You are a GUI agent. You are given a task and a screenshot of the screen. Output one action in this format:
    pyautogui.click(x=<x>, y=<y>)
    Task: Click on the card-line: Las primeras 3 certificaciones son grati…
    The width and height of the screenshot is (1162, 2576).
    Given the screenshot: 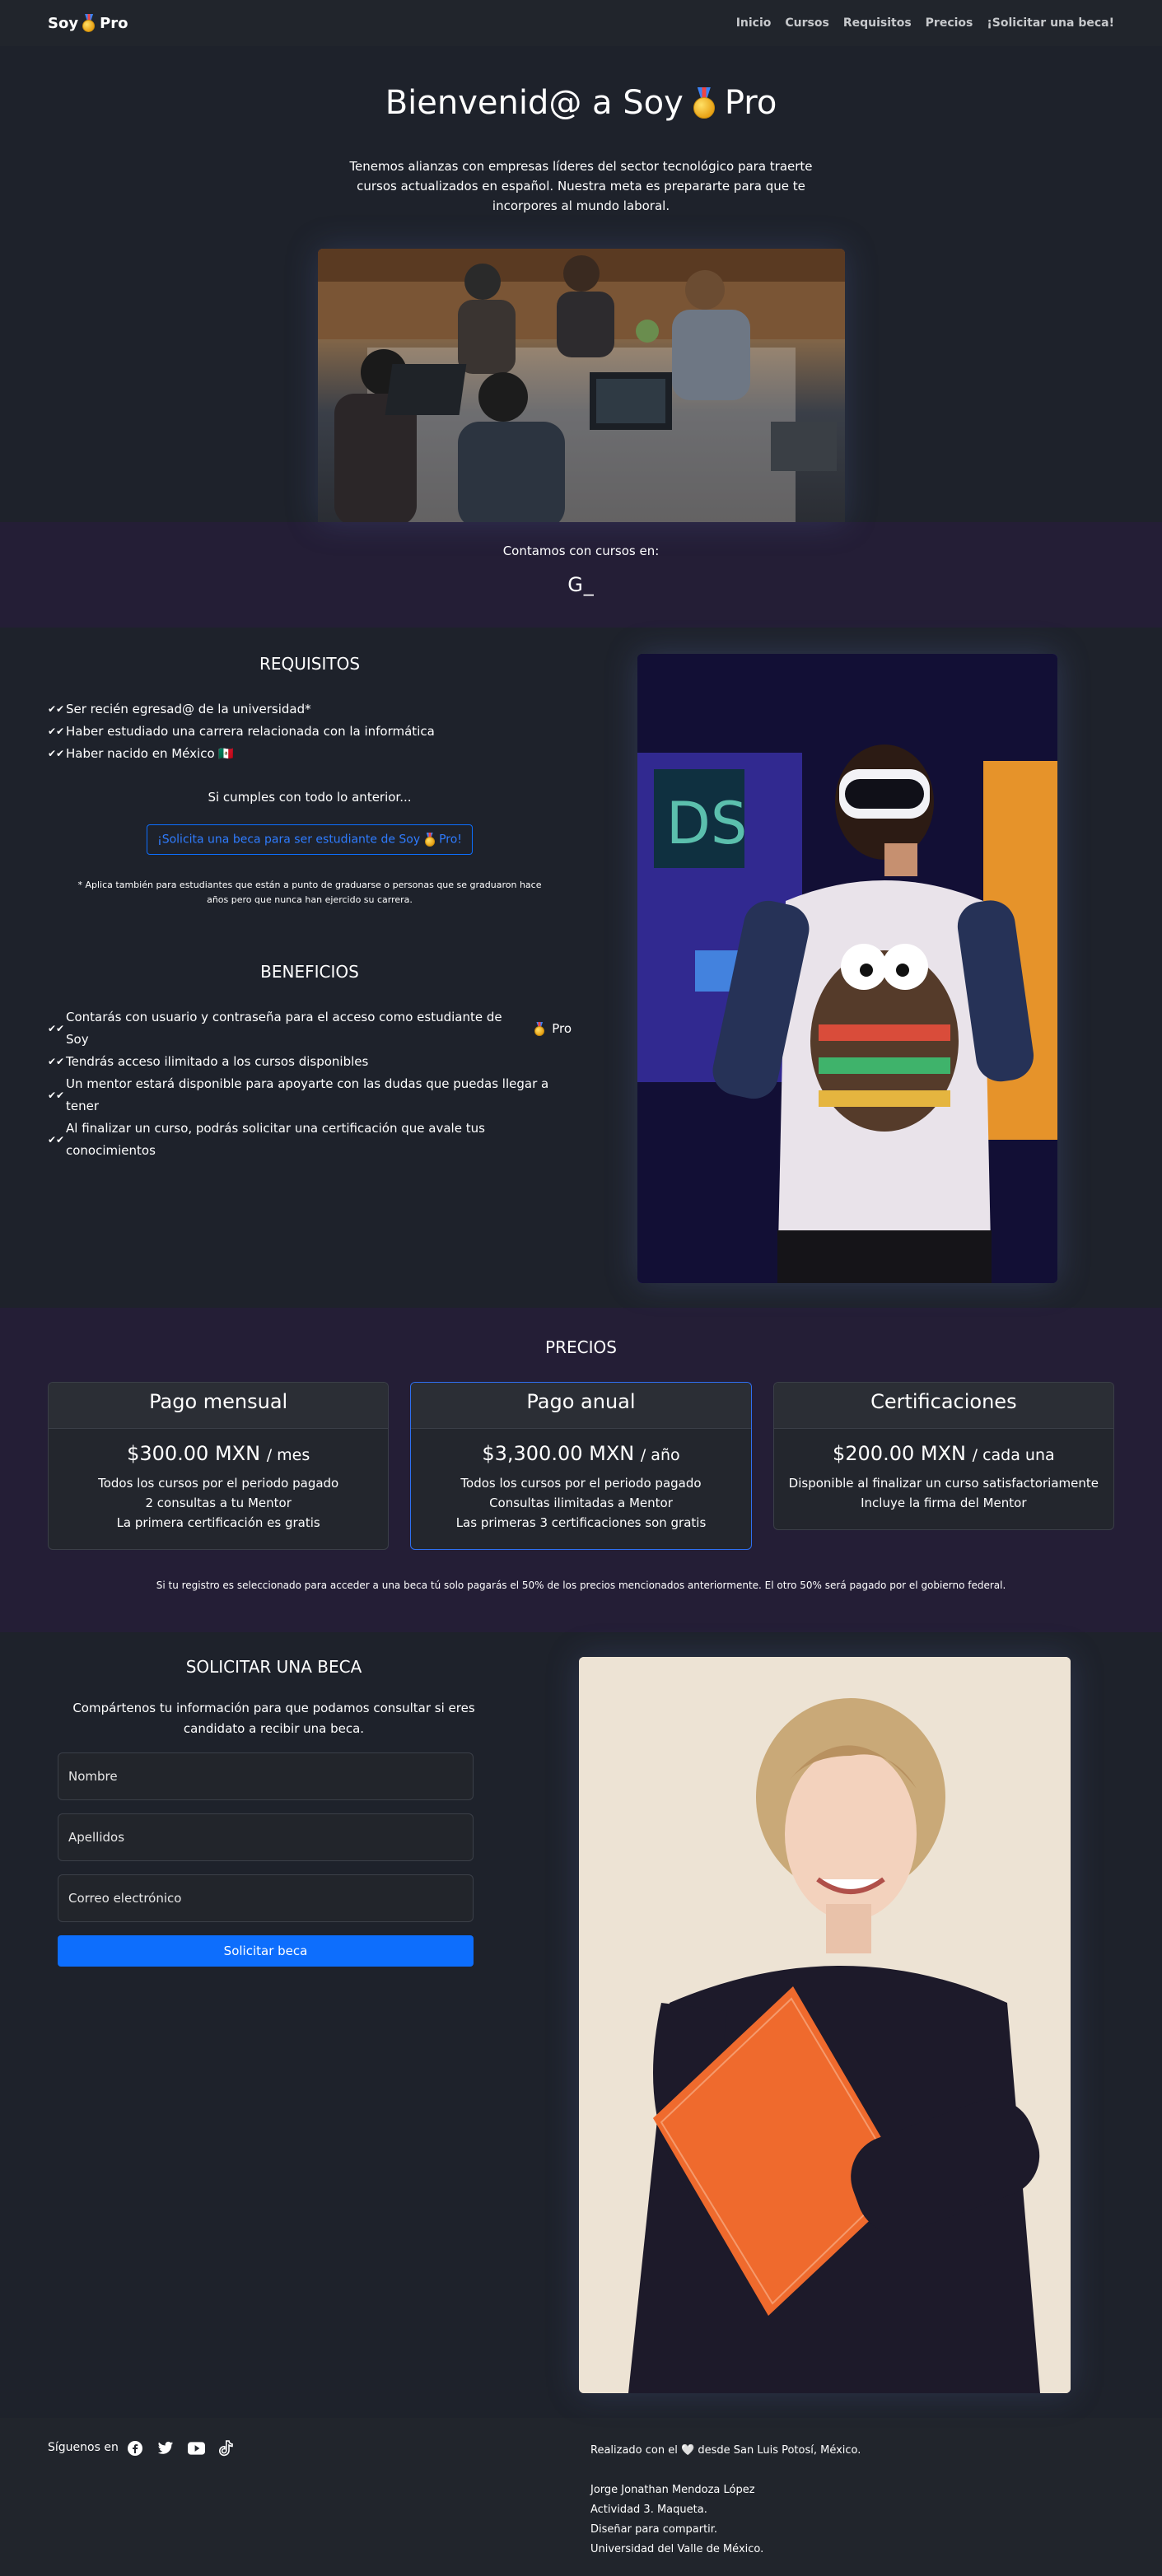 What is the action you would take?
    pyautogui.click(x=581, y=1522)
    